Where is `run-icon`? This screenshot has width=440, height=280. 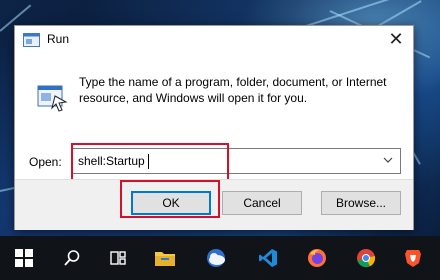 run-icon is located at coordinates (32, 40).